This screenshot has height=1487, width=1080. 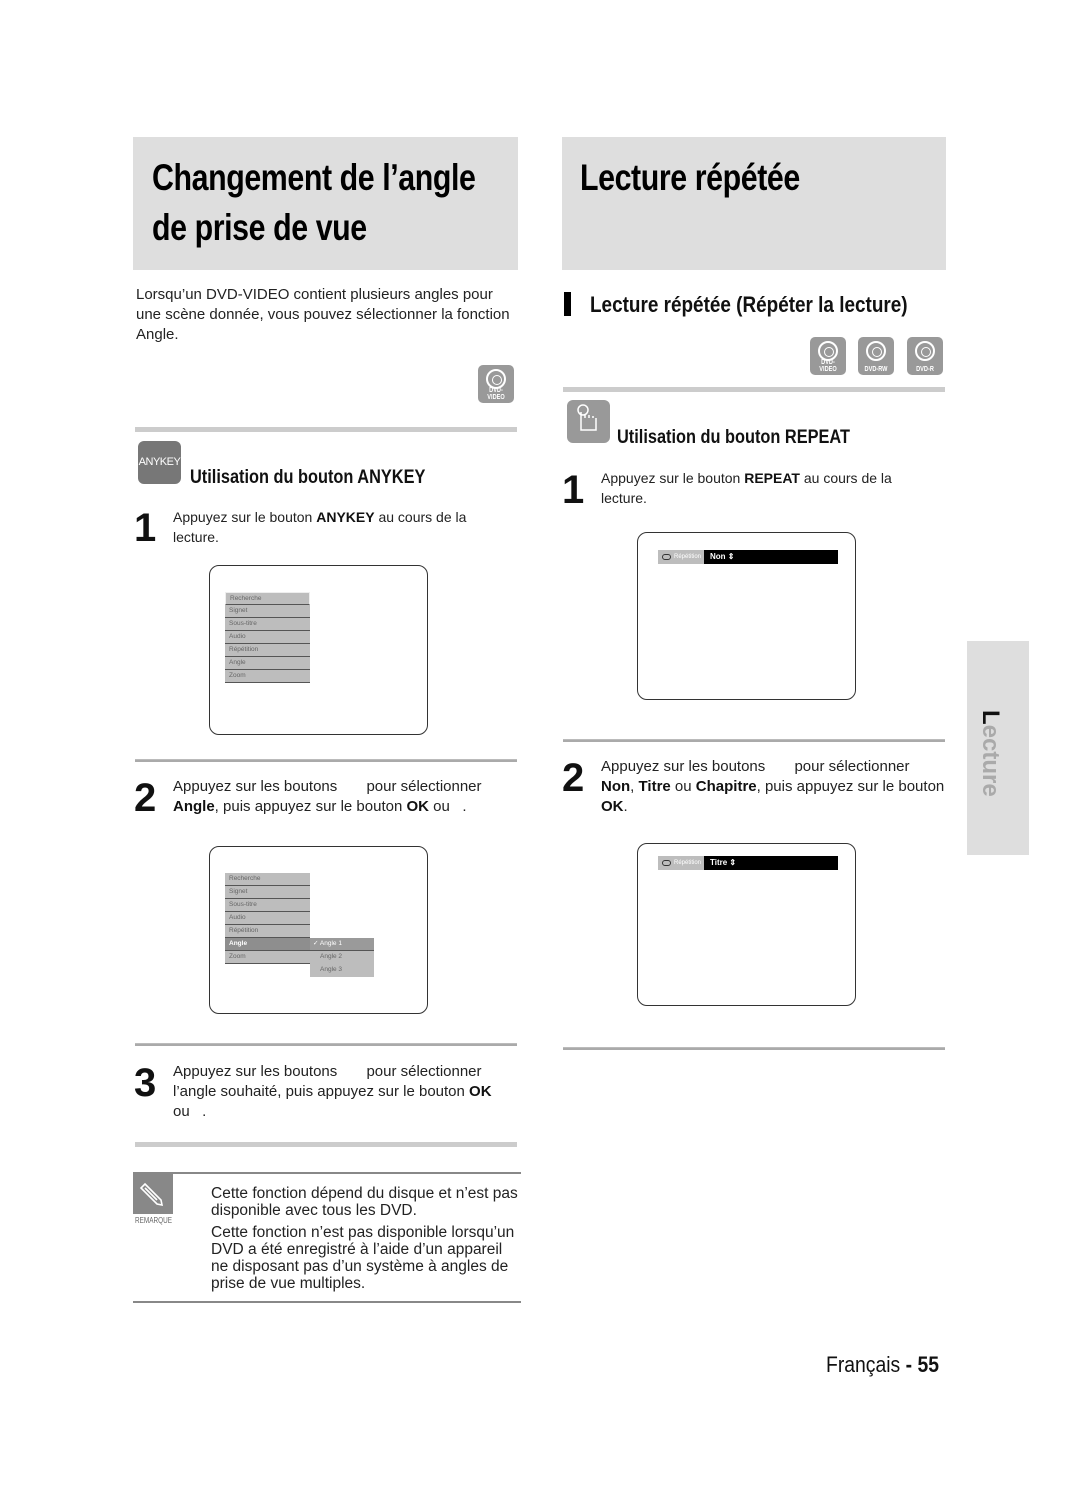 What do you see at coordinates (733, 437) in the screenshot?
I see `repeat-subheading: Utilisation du bouton REPEAT` at bounding box center [733, 437].